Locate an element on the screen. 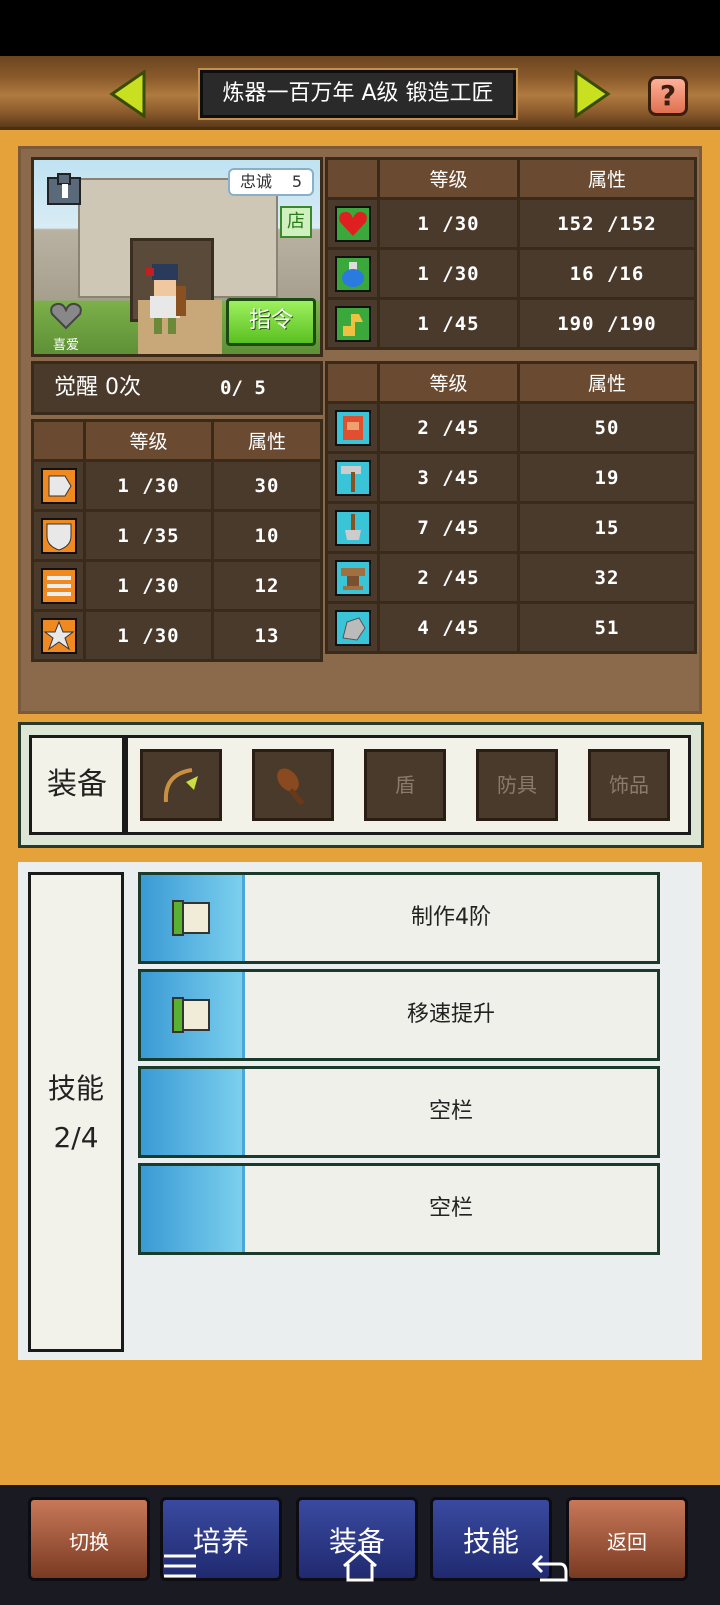  combat-attr-header: 属性 is located at coordinates (267, 440).